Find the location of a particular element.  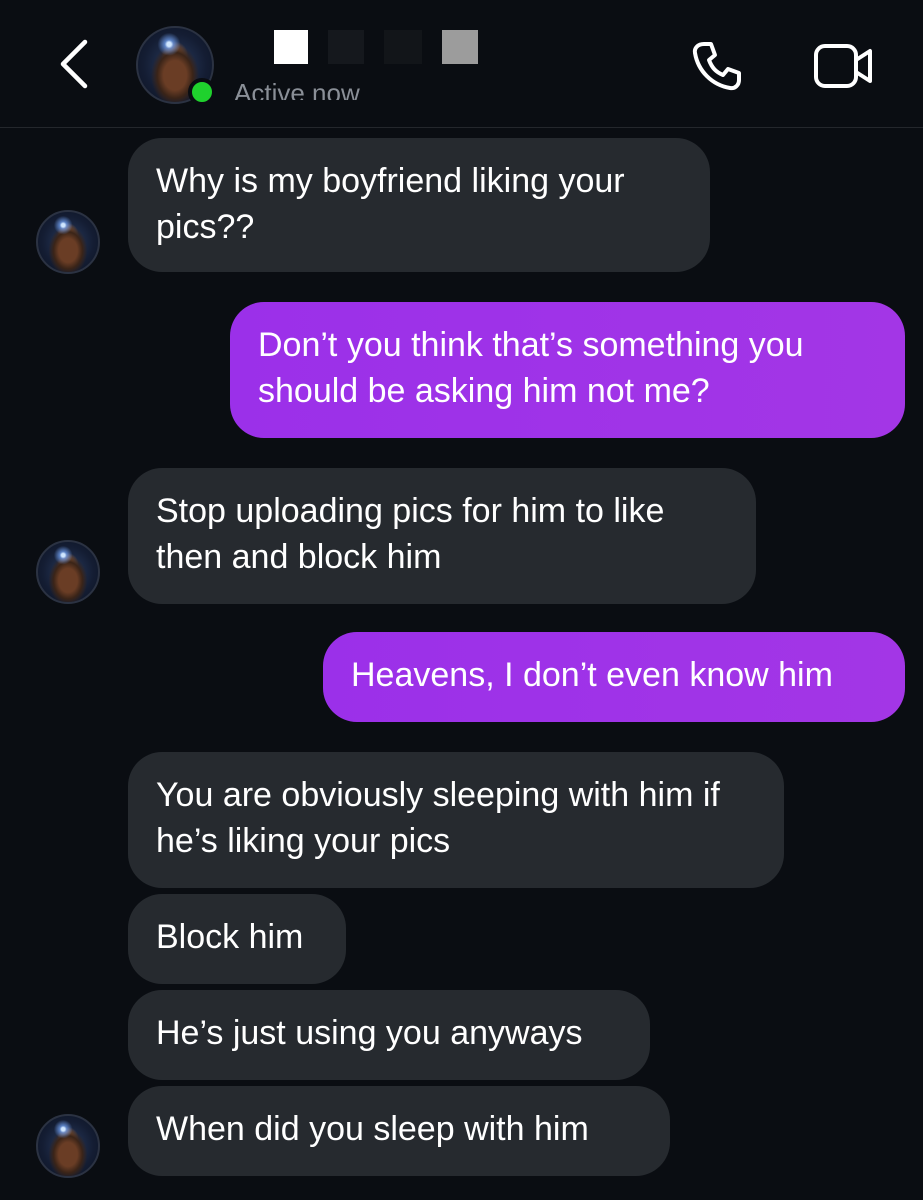

back-button is located at coordinates (74, 64).